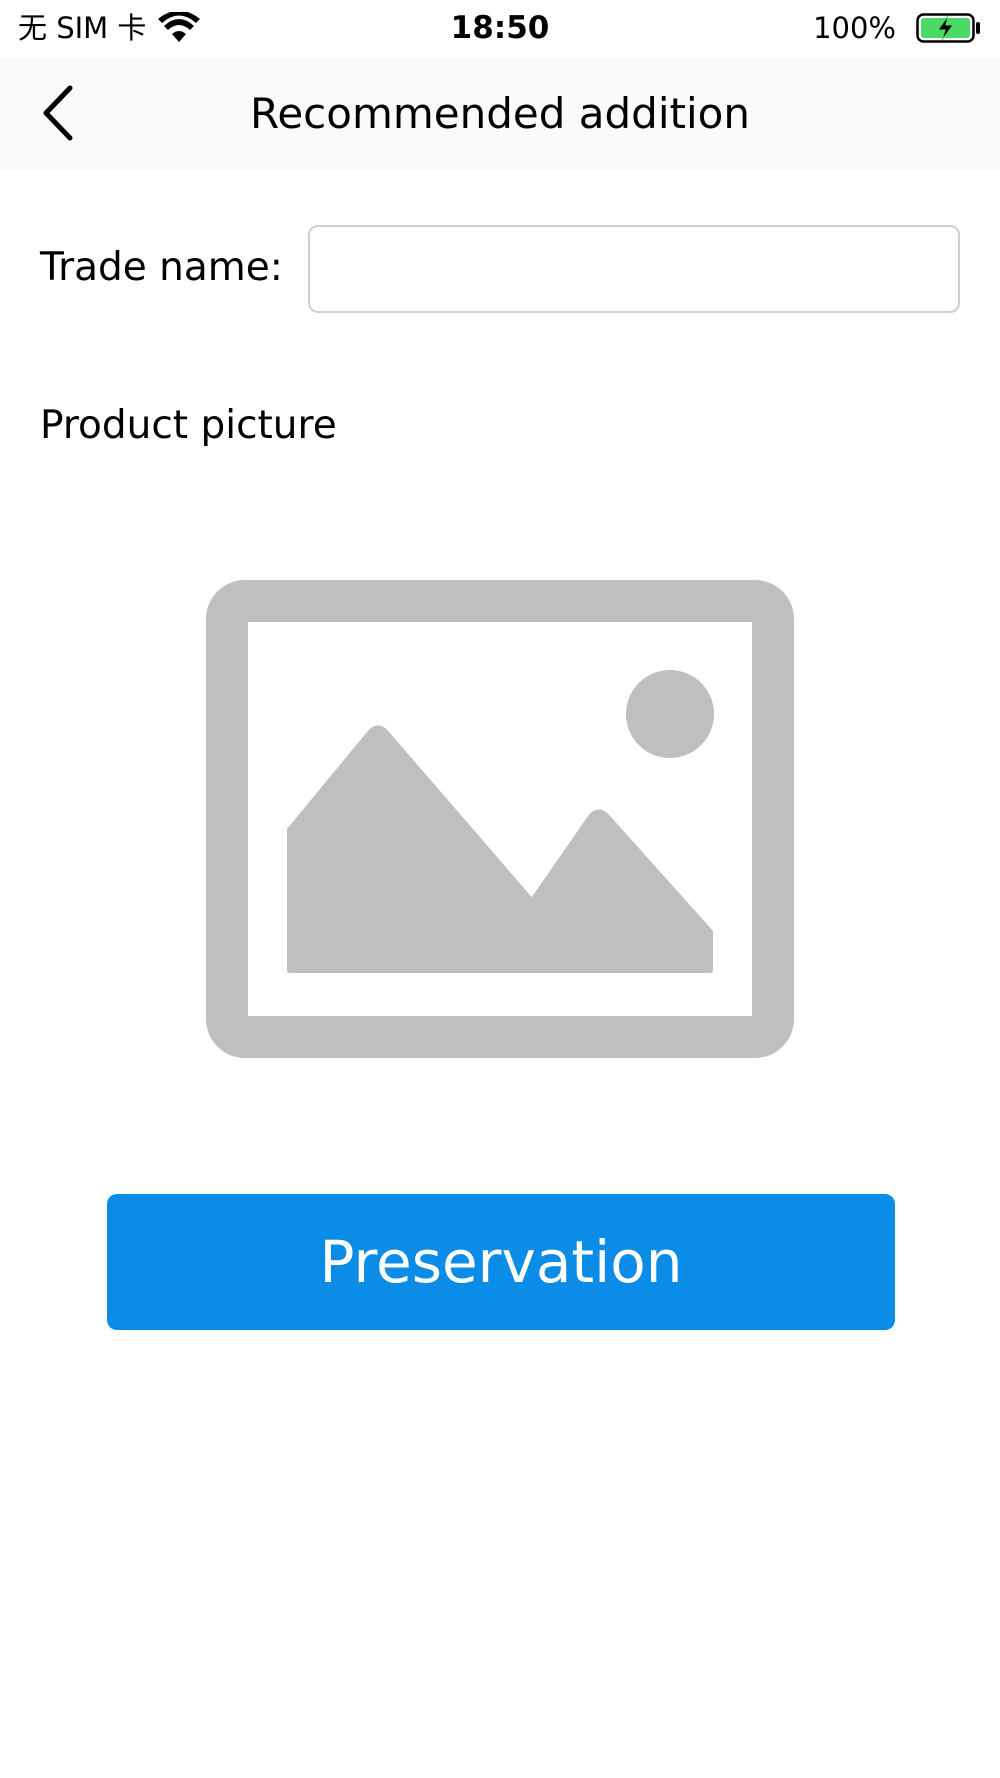 The height and width of the screenshot is (1778, 1000). Describe the element at coordinates (634, 269) in the screenshot. I see `trade-name-input` at that location.